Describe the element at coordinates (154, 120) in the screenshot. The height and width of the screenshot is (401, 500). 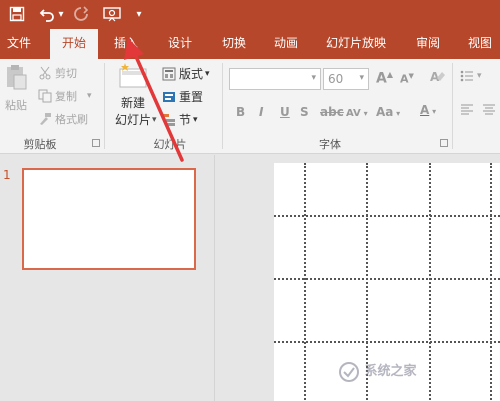
I see `new-slide-dropdown-icon: ▾` at that location.